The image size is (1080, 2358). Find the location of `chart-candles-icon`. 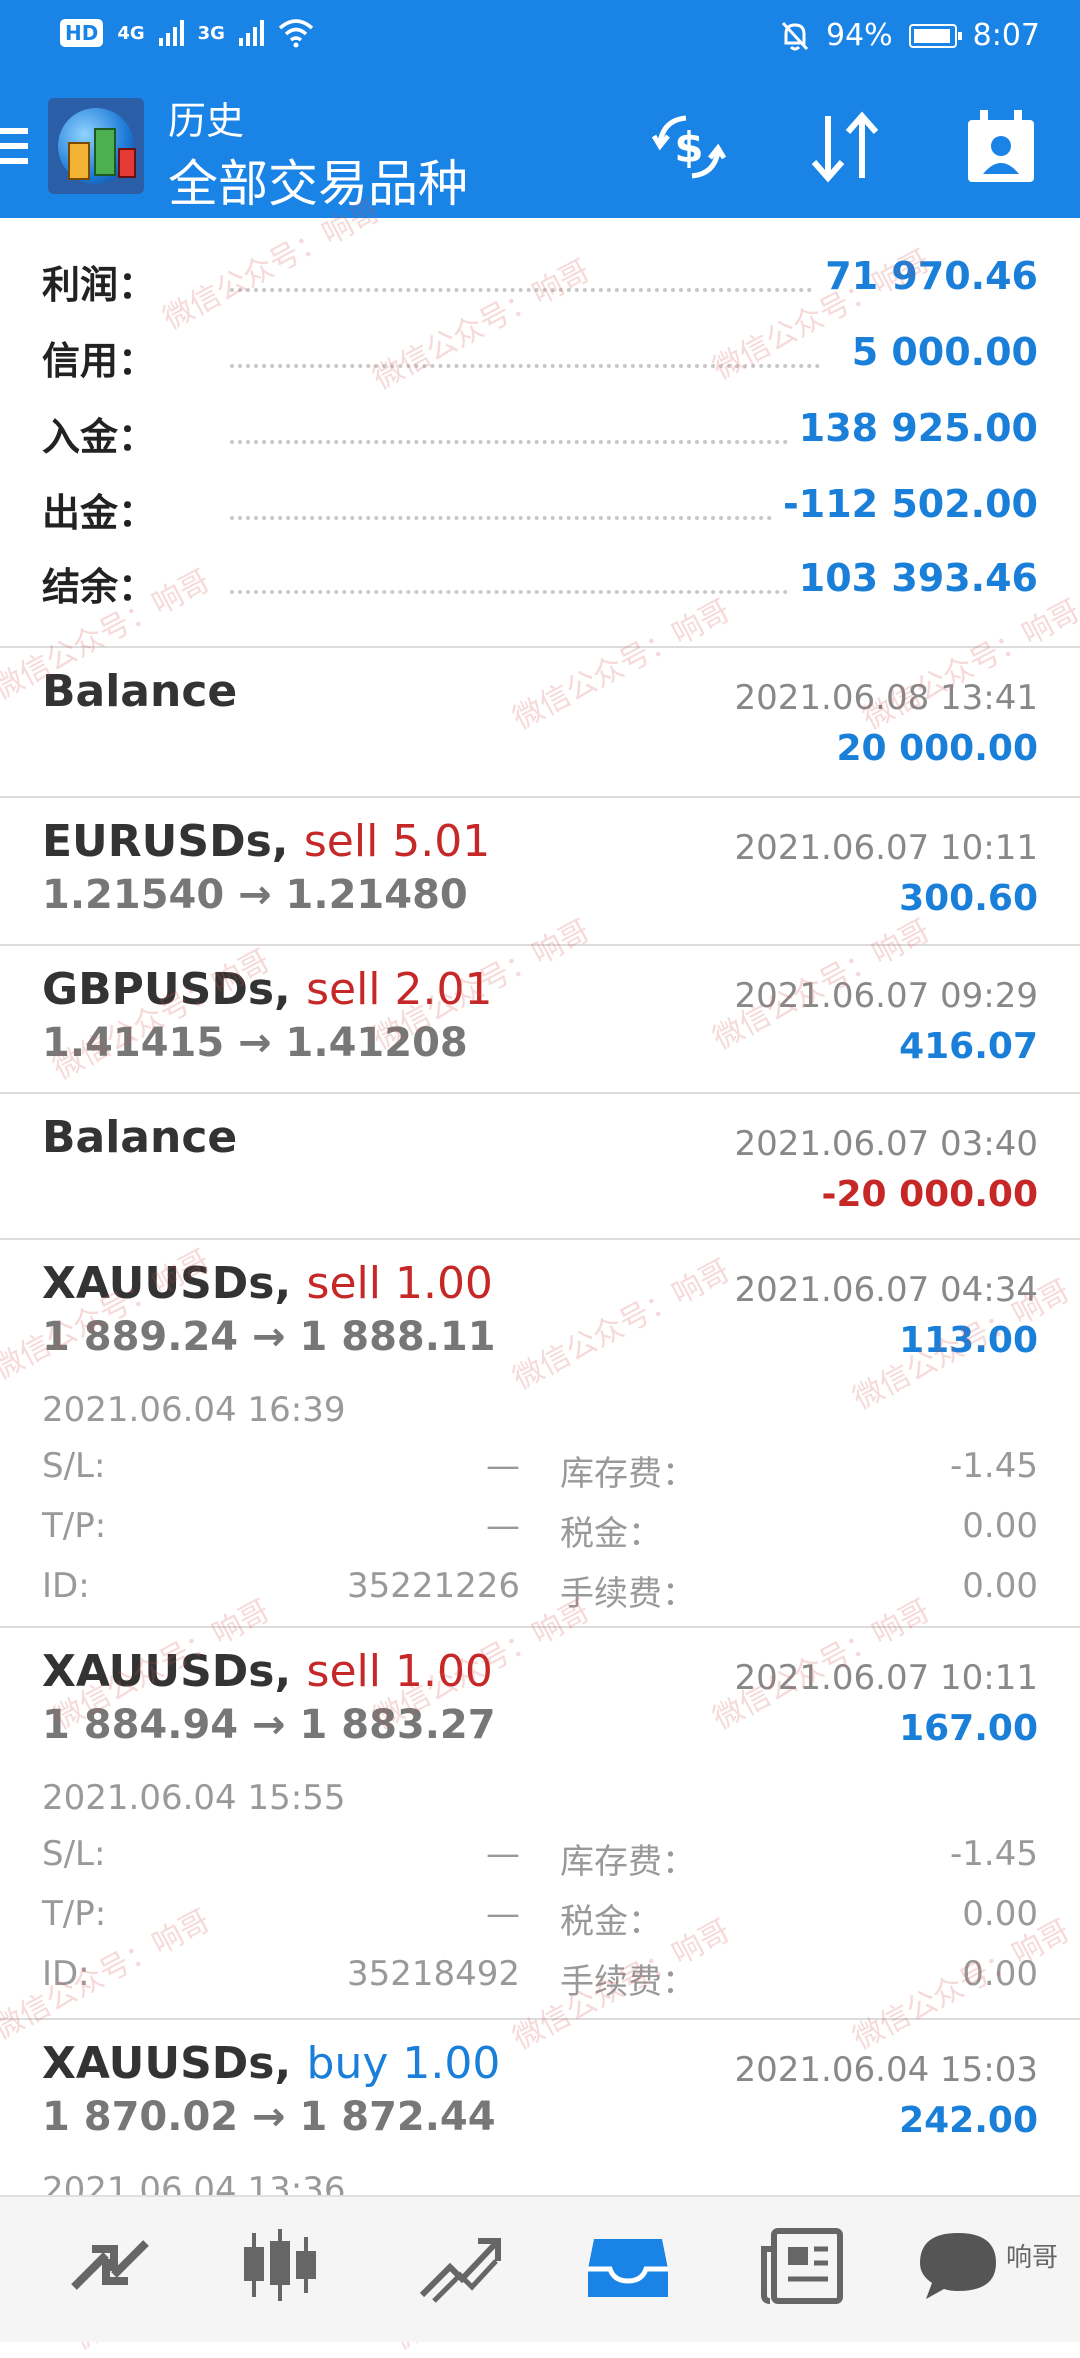

chart-candles-icon is located at coordinates (280, 2265).